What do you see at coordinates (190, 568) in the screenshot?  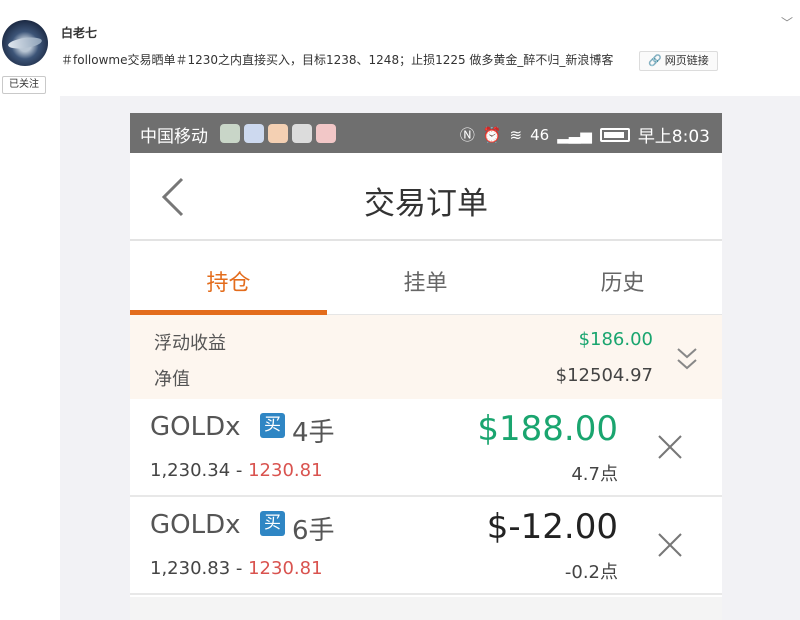 I see `open-price: 1,230.83` at bounding box center [190, 568].